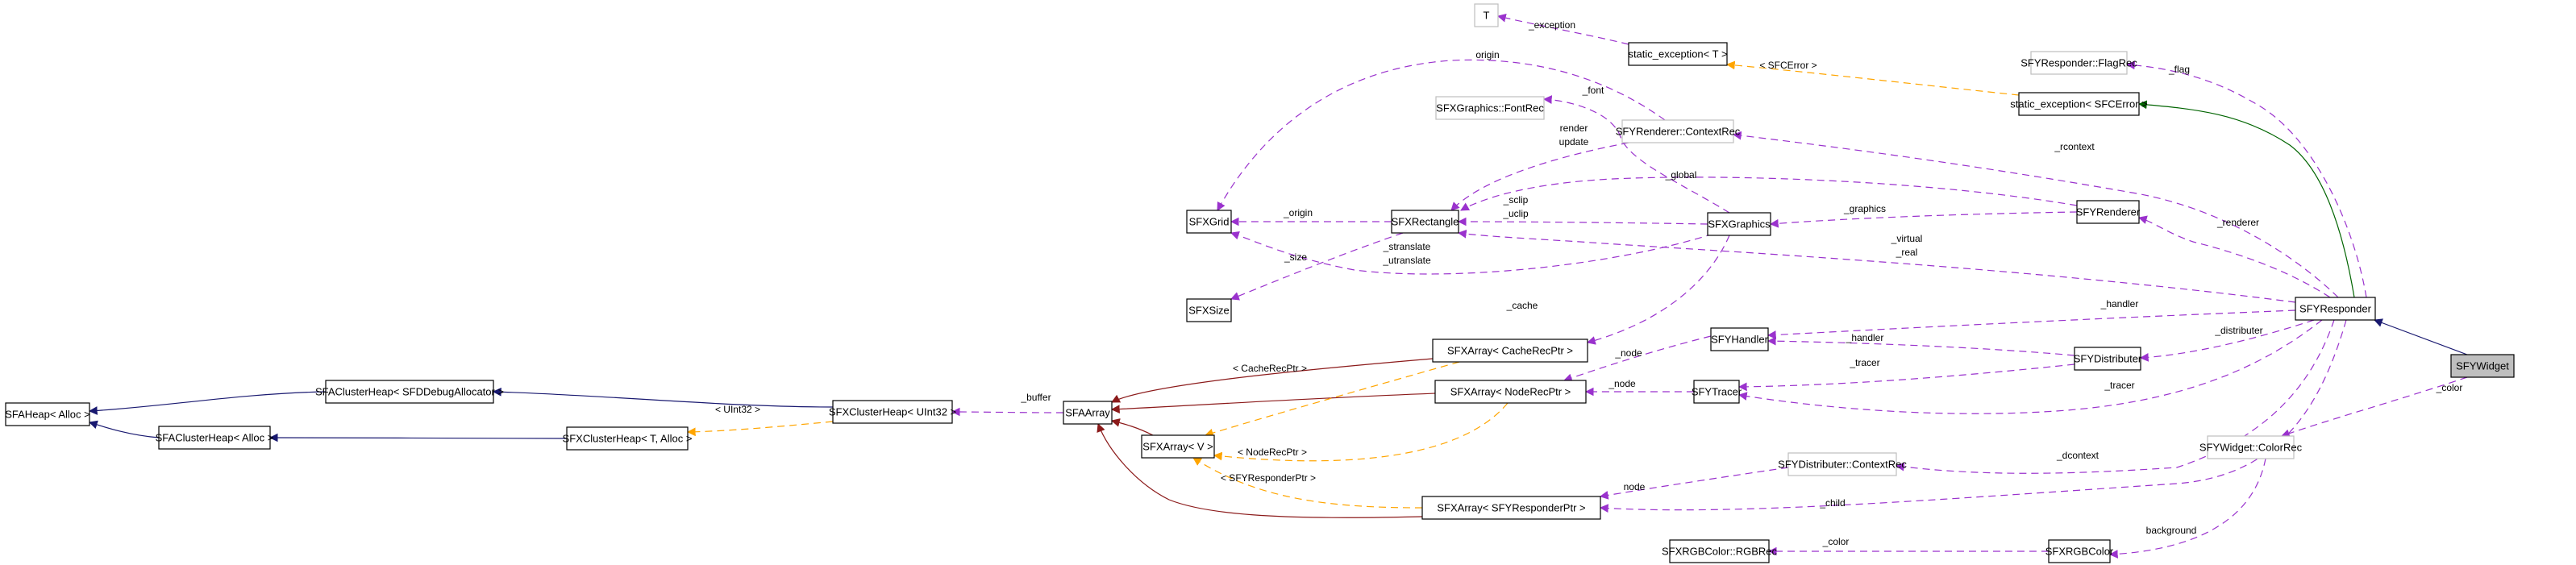 This screenshot has width=2576, height=565. What do you see at coordinates (2237, 222) in the screenshot?
I see `edge-label: _renderer` at bounding box center [2237, 222].